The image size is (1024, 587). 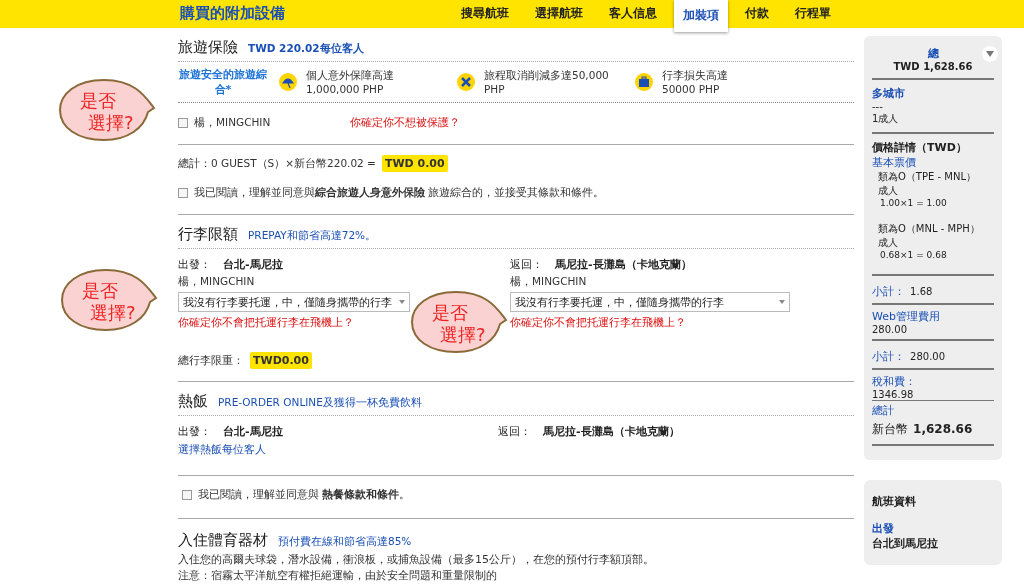 What do you see at coordinates (277, 163) in the screenshot?
I see `total-label: 總計：0 GUEST（S）×新台幣220.02 =` at bounding box center [277, 163].